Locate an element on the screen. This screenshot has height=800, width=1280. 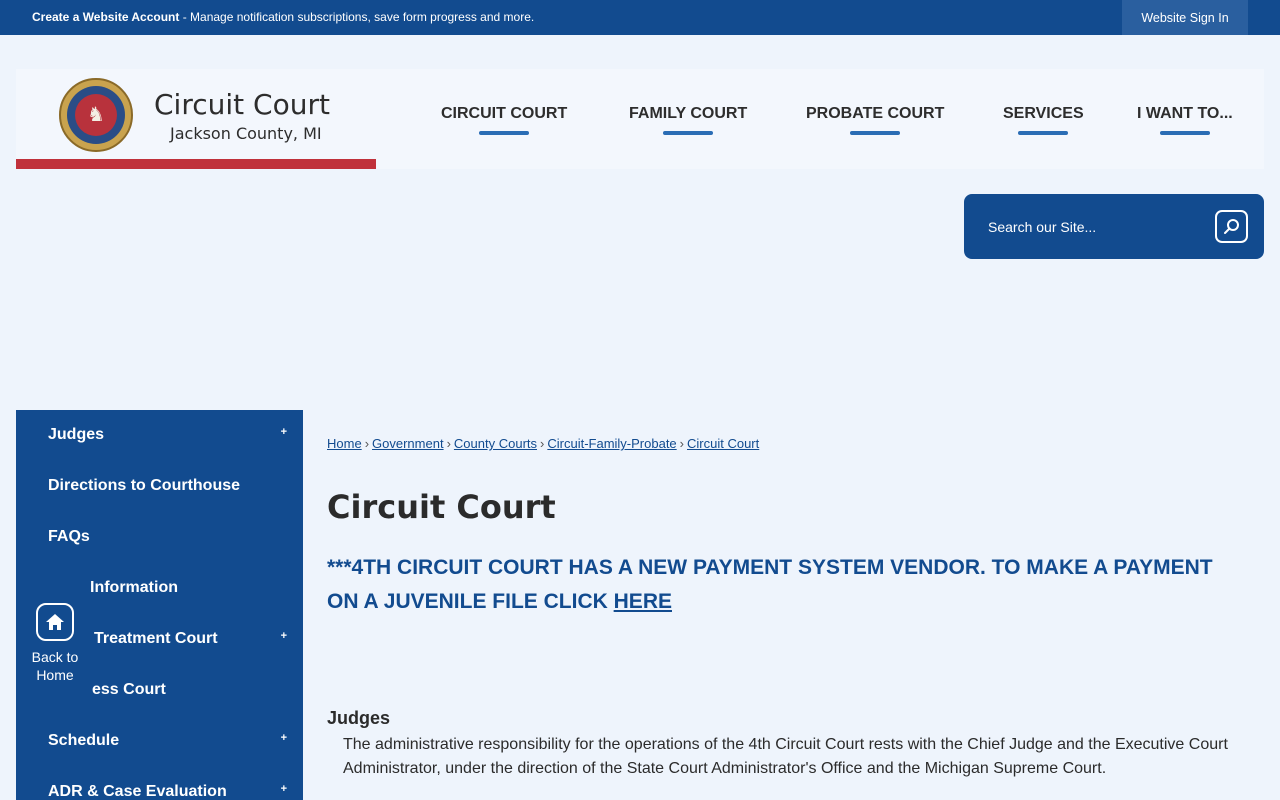
sidebar-item-judges: Judges + is located at coordinates (159, 435).